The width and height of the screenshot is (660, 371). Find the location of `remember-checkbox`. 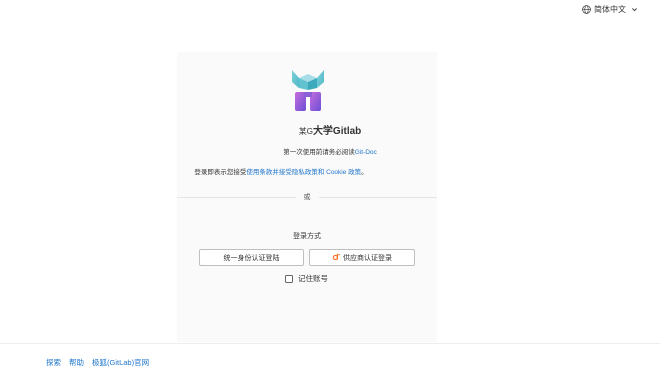

remember-checkbox is located at coordinates (289, 278).